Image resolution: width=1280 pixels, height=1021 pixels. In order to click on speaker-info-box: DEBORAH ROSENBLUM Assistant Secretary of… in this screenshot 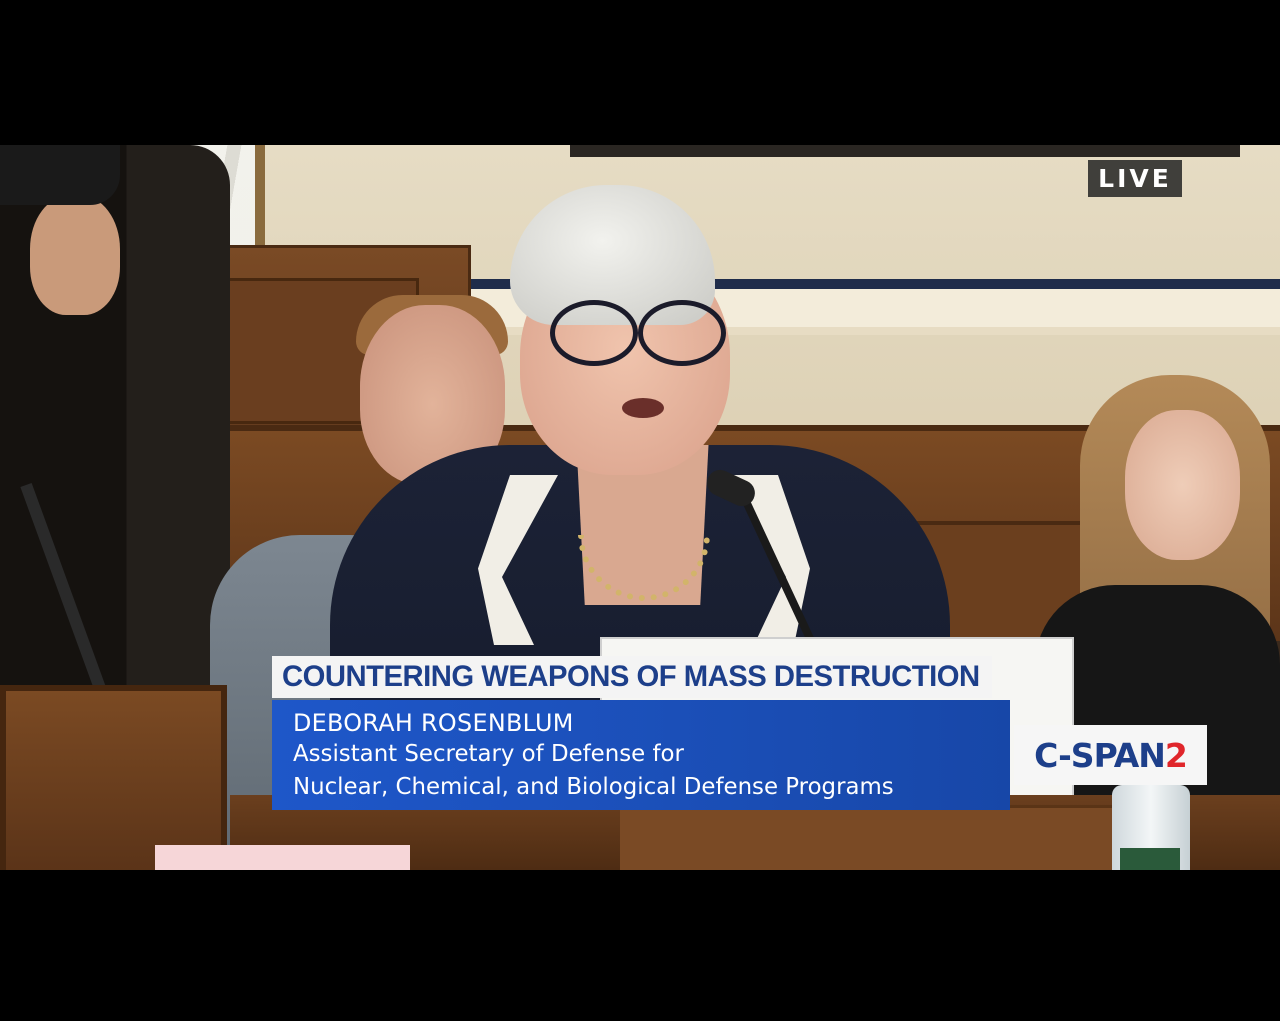, I will do `click(641, 755)`.